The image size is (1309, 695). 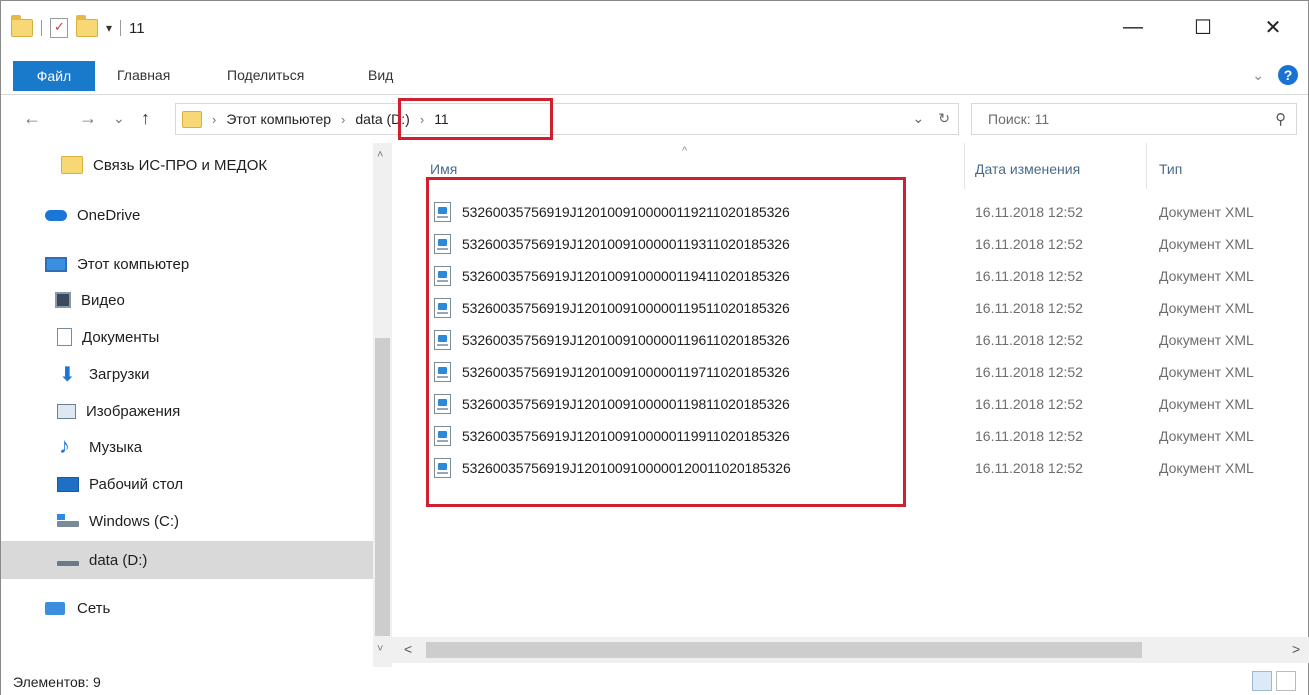 What do you see at coordinates (187, 484) in the screenshot?
I see `sidebar-item-desktop: Рабочий стол` at bounding box center [187, 484].